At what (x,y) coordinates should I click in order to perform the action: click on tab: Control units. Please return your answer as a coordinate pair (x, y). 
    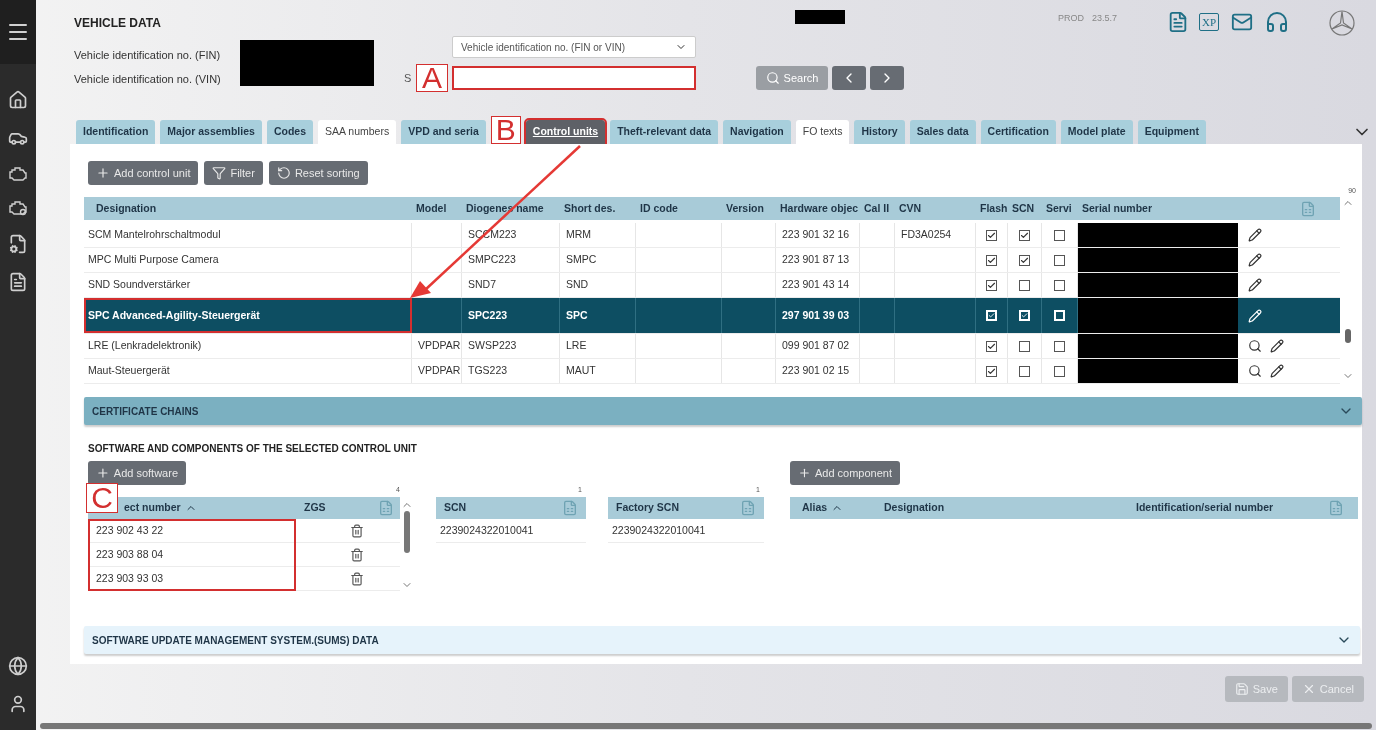
    Looking at the image, I should click on (565, 132).